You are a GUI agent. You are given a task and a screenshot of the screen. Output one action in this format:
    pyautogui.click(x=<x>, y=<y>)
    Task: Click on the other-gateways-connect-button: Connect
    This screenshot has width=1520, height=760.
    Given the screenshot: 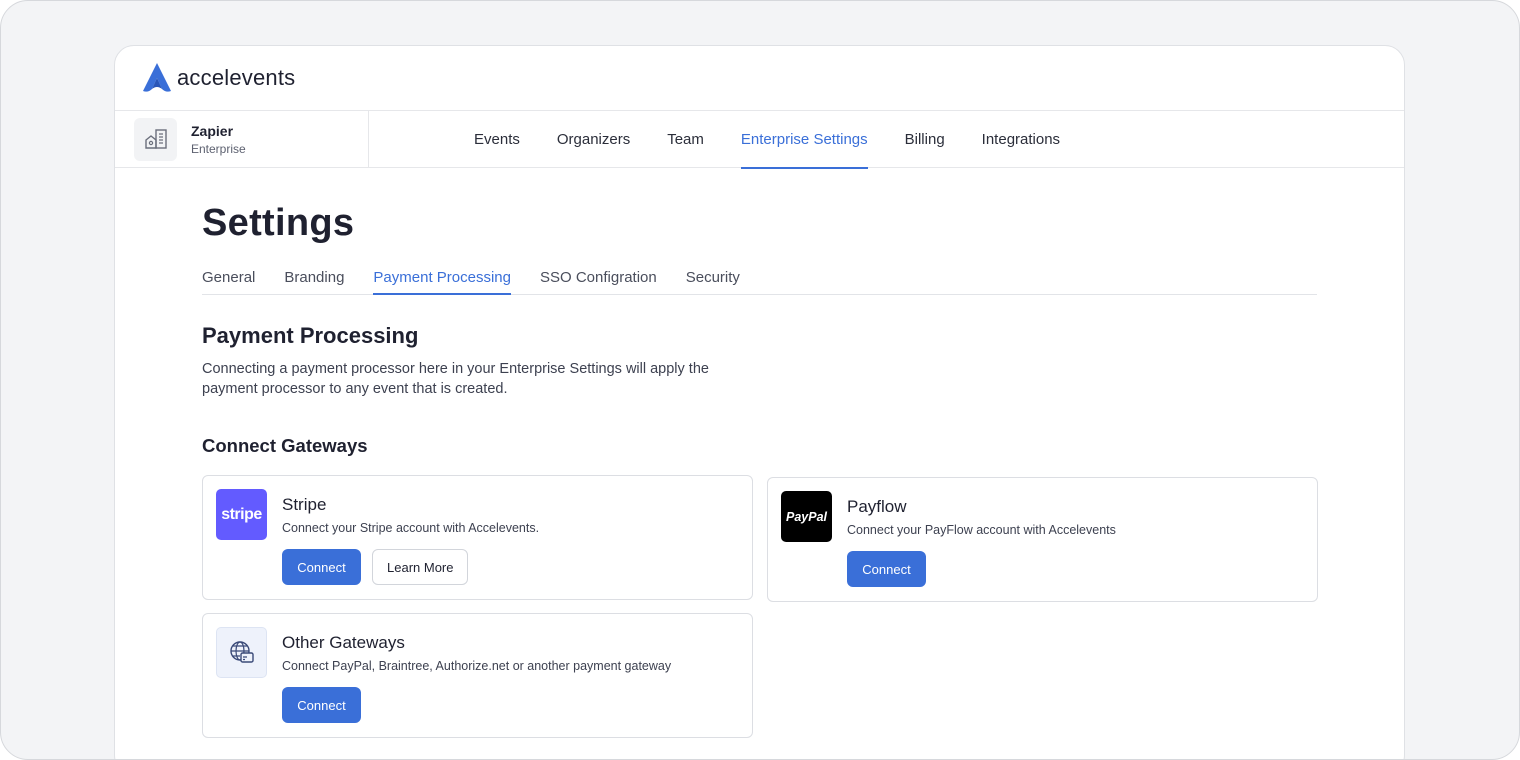 What is the action you would take?
    pyautogui.click(x=321, y=705)
    